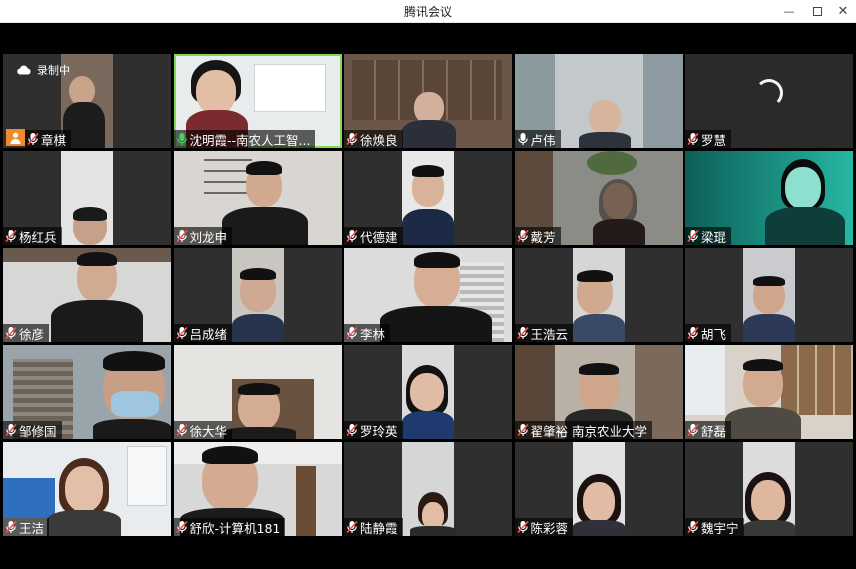  What do you see at coordinates (208, 334) in the screenshot?
I see `participant-name: 吕成绪` at bounding box center [208, 334].